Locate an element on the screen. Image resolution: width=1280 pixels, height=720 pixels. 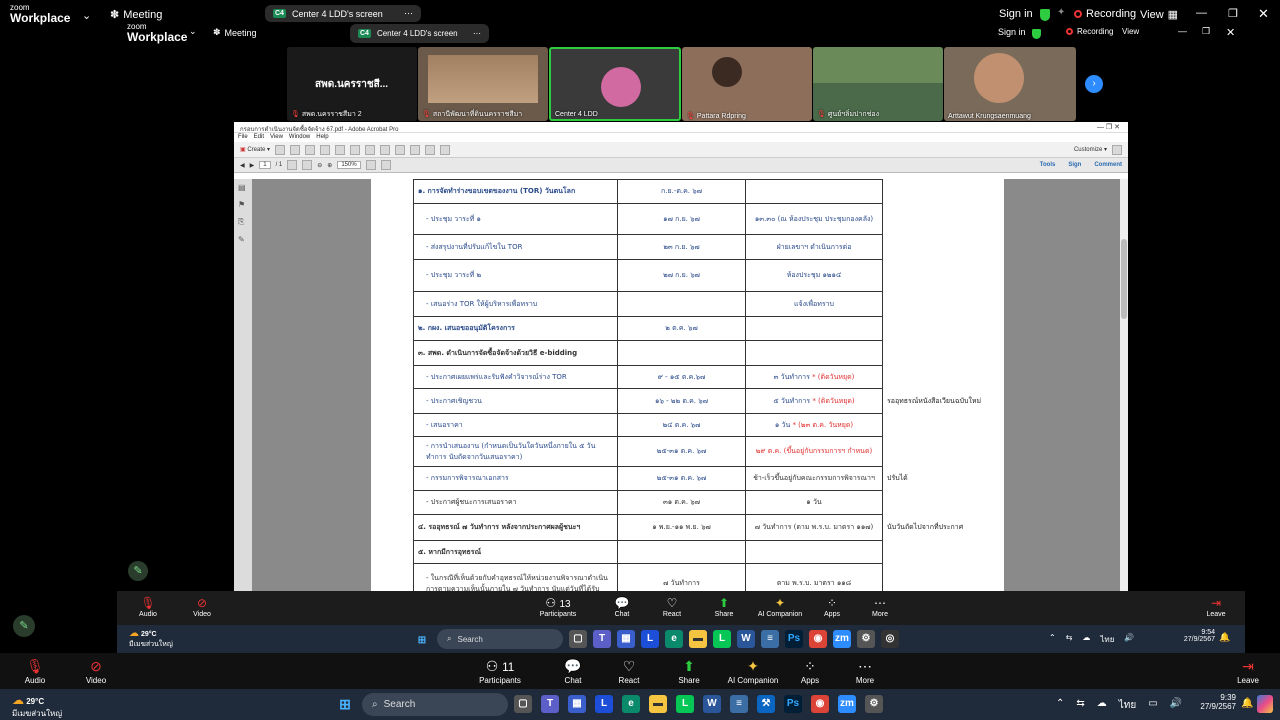
stamp-icon is located at coordinates (400, 149).